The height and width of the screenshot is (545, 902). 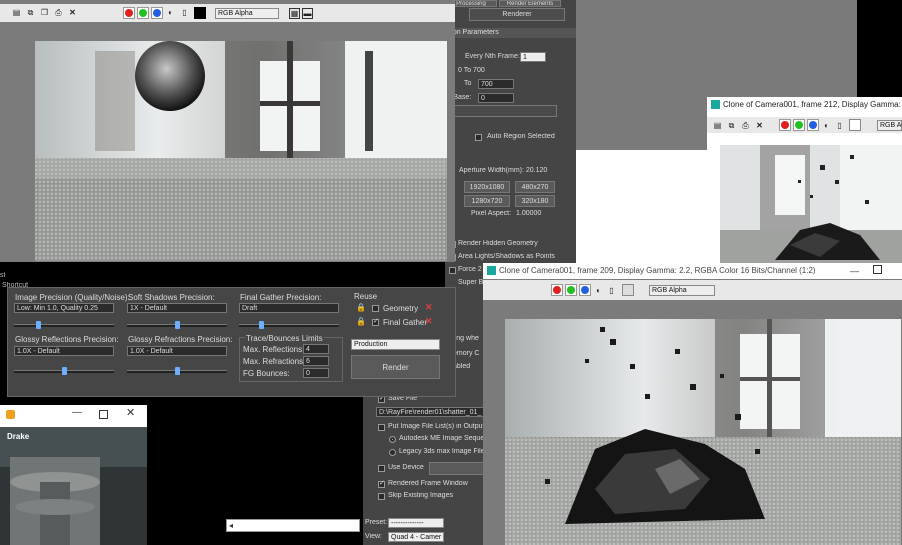 I want to click on reuse-geometry-checkbox, so click(x=375, y=308).